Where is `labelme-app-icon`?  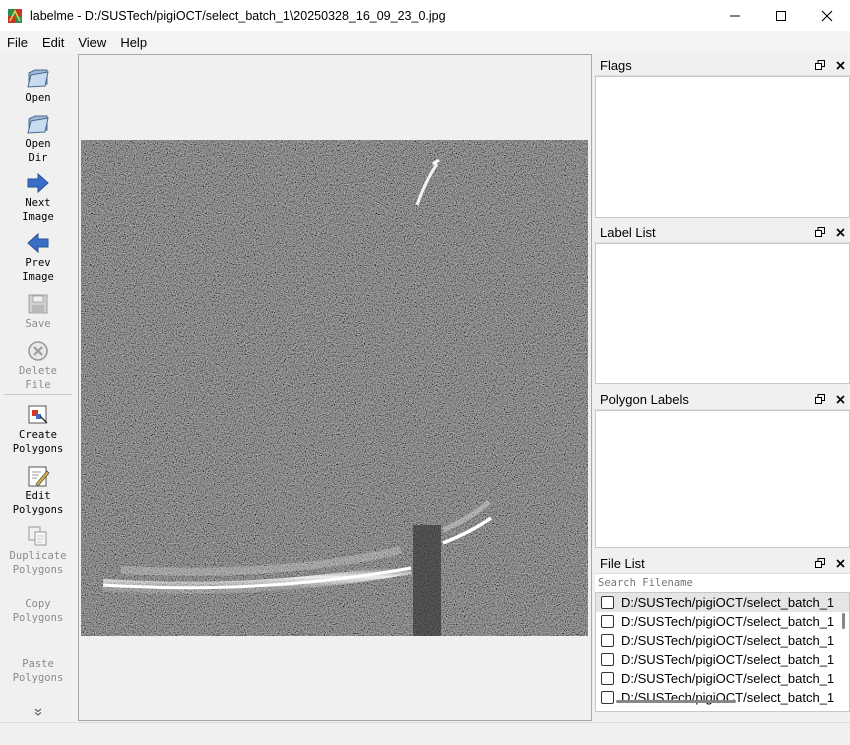
labelme-app-icon is located at coordinates (15, 15).